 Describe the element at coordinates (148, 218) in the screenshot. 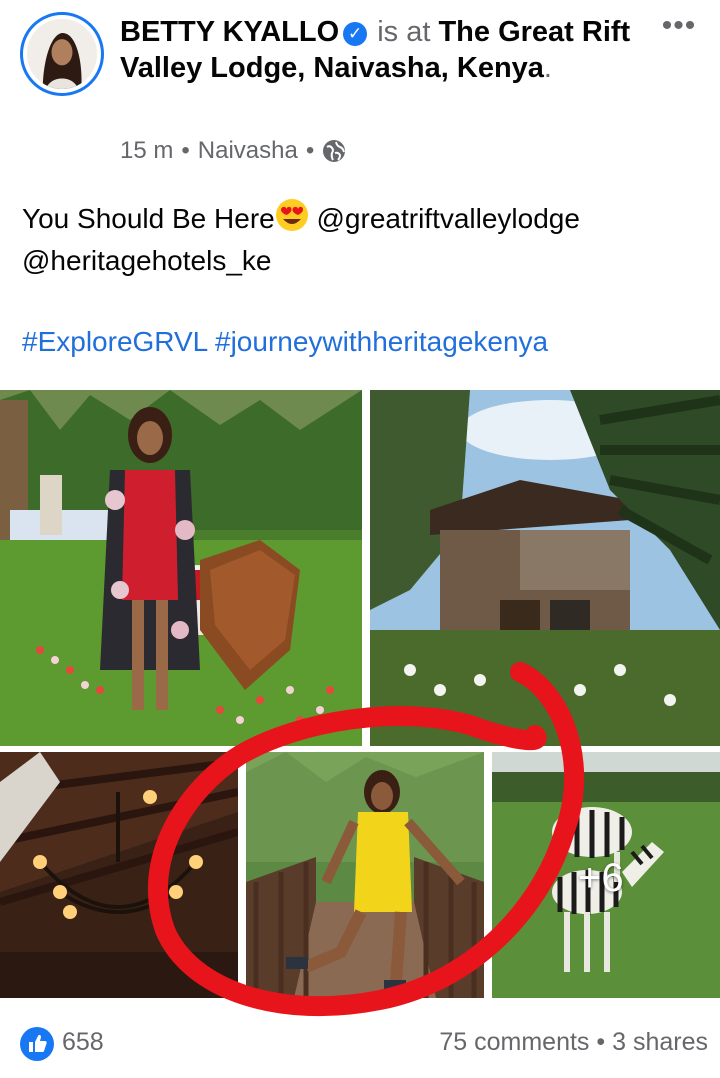

I see `post-text-main: You Should Be Here` at that location.